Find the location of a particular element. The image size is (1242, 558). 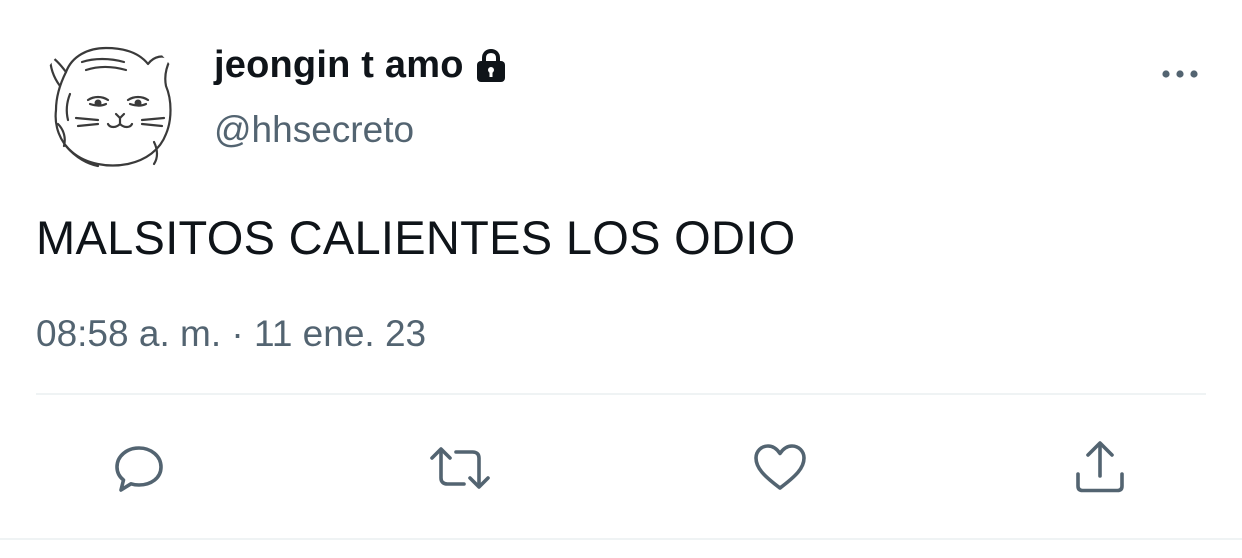

author-name-row: jeongin t amo is located at coordinates (361, 65).